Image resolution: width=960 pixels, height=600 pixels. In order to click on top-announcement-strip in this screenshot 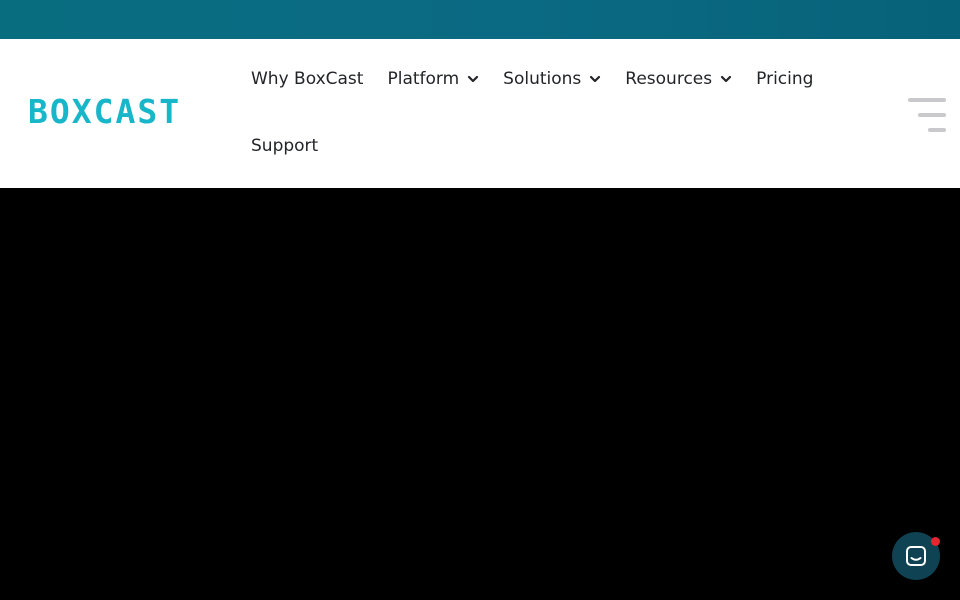, I will do `click(480, 19)`.